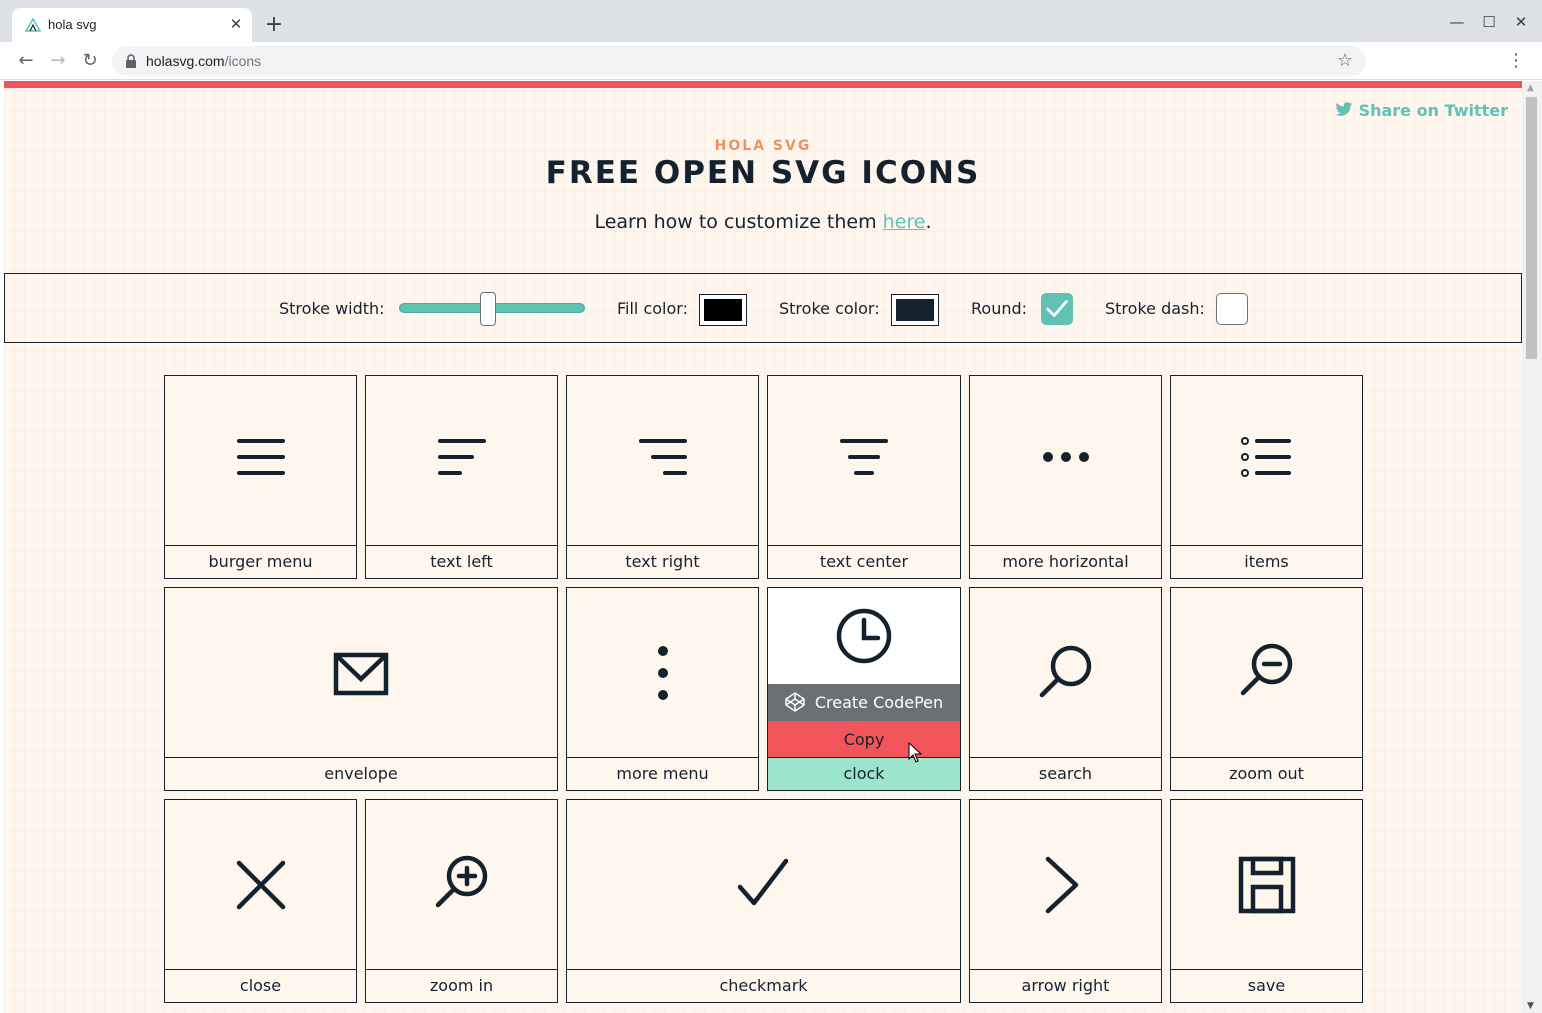 The image size is (1542, 1013). Describe the element at coordinates (864, 739) in the screenshot. I see `copy-button: Copy` at that location.